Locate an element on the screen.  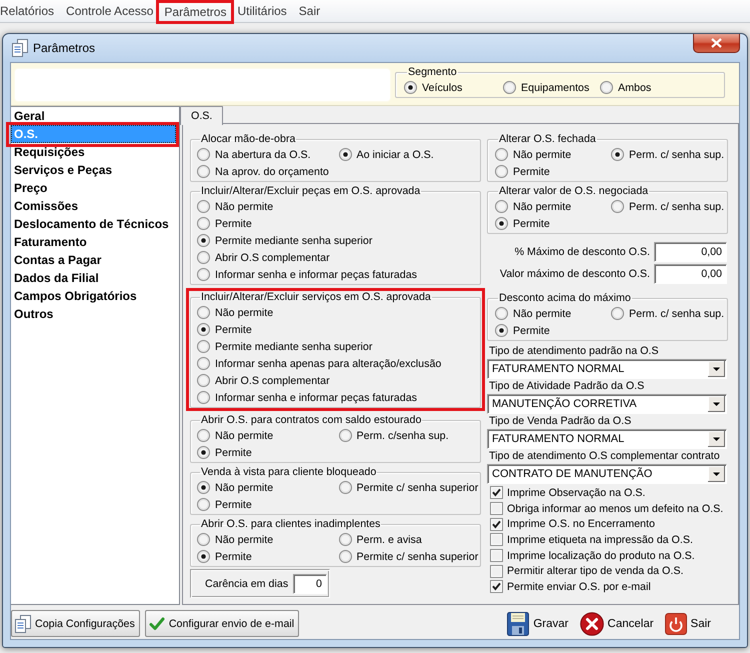
checkbox-label: Obriga informar ao menos um defeito na O.S. is located at coordinates (615, 508).